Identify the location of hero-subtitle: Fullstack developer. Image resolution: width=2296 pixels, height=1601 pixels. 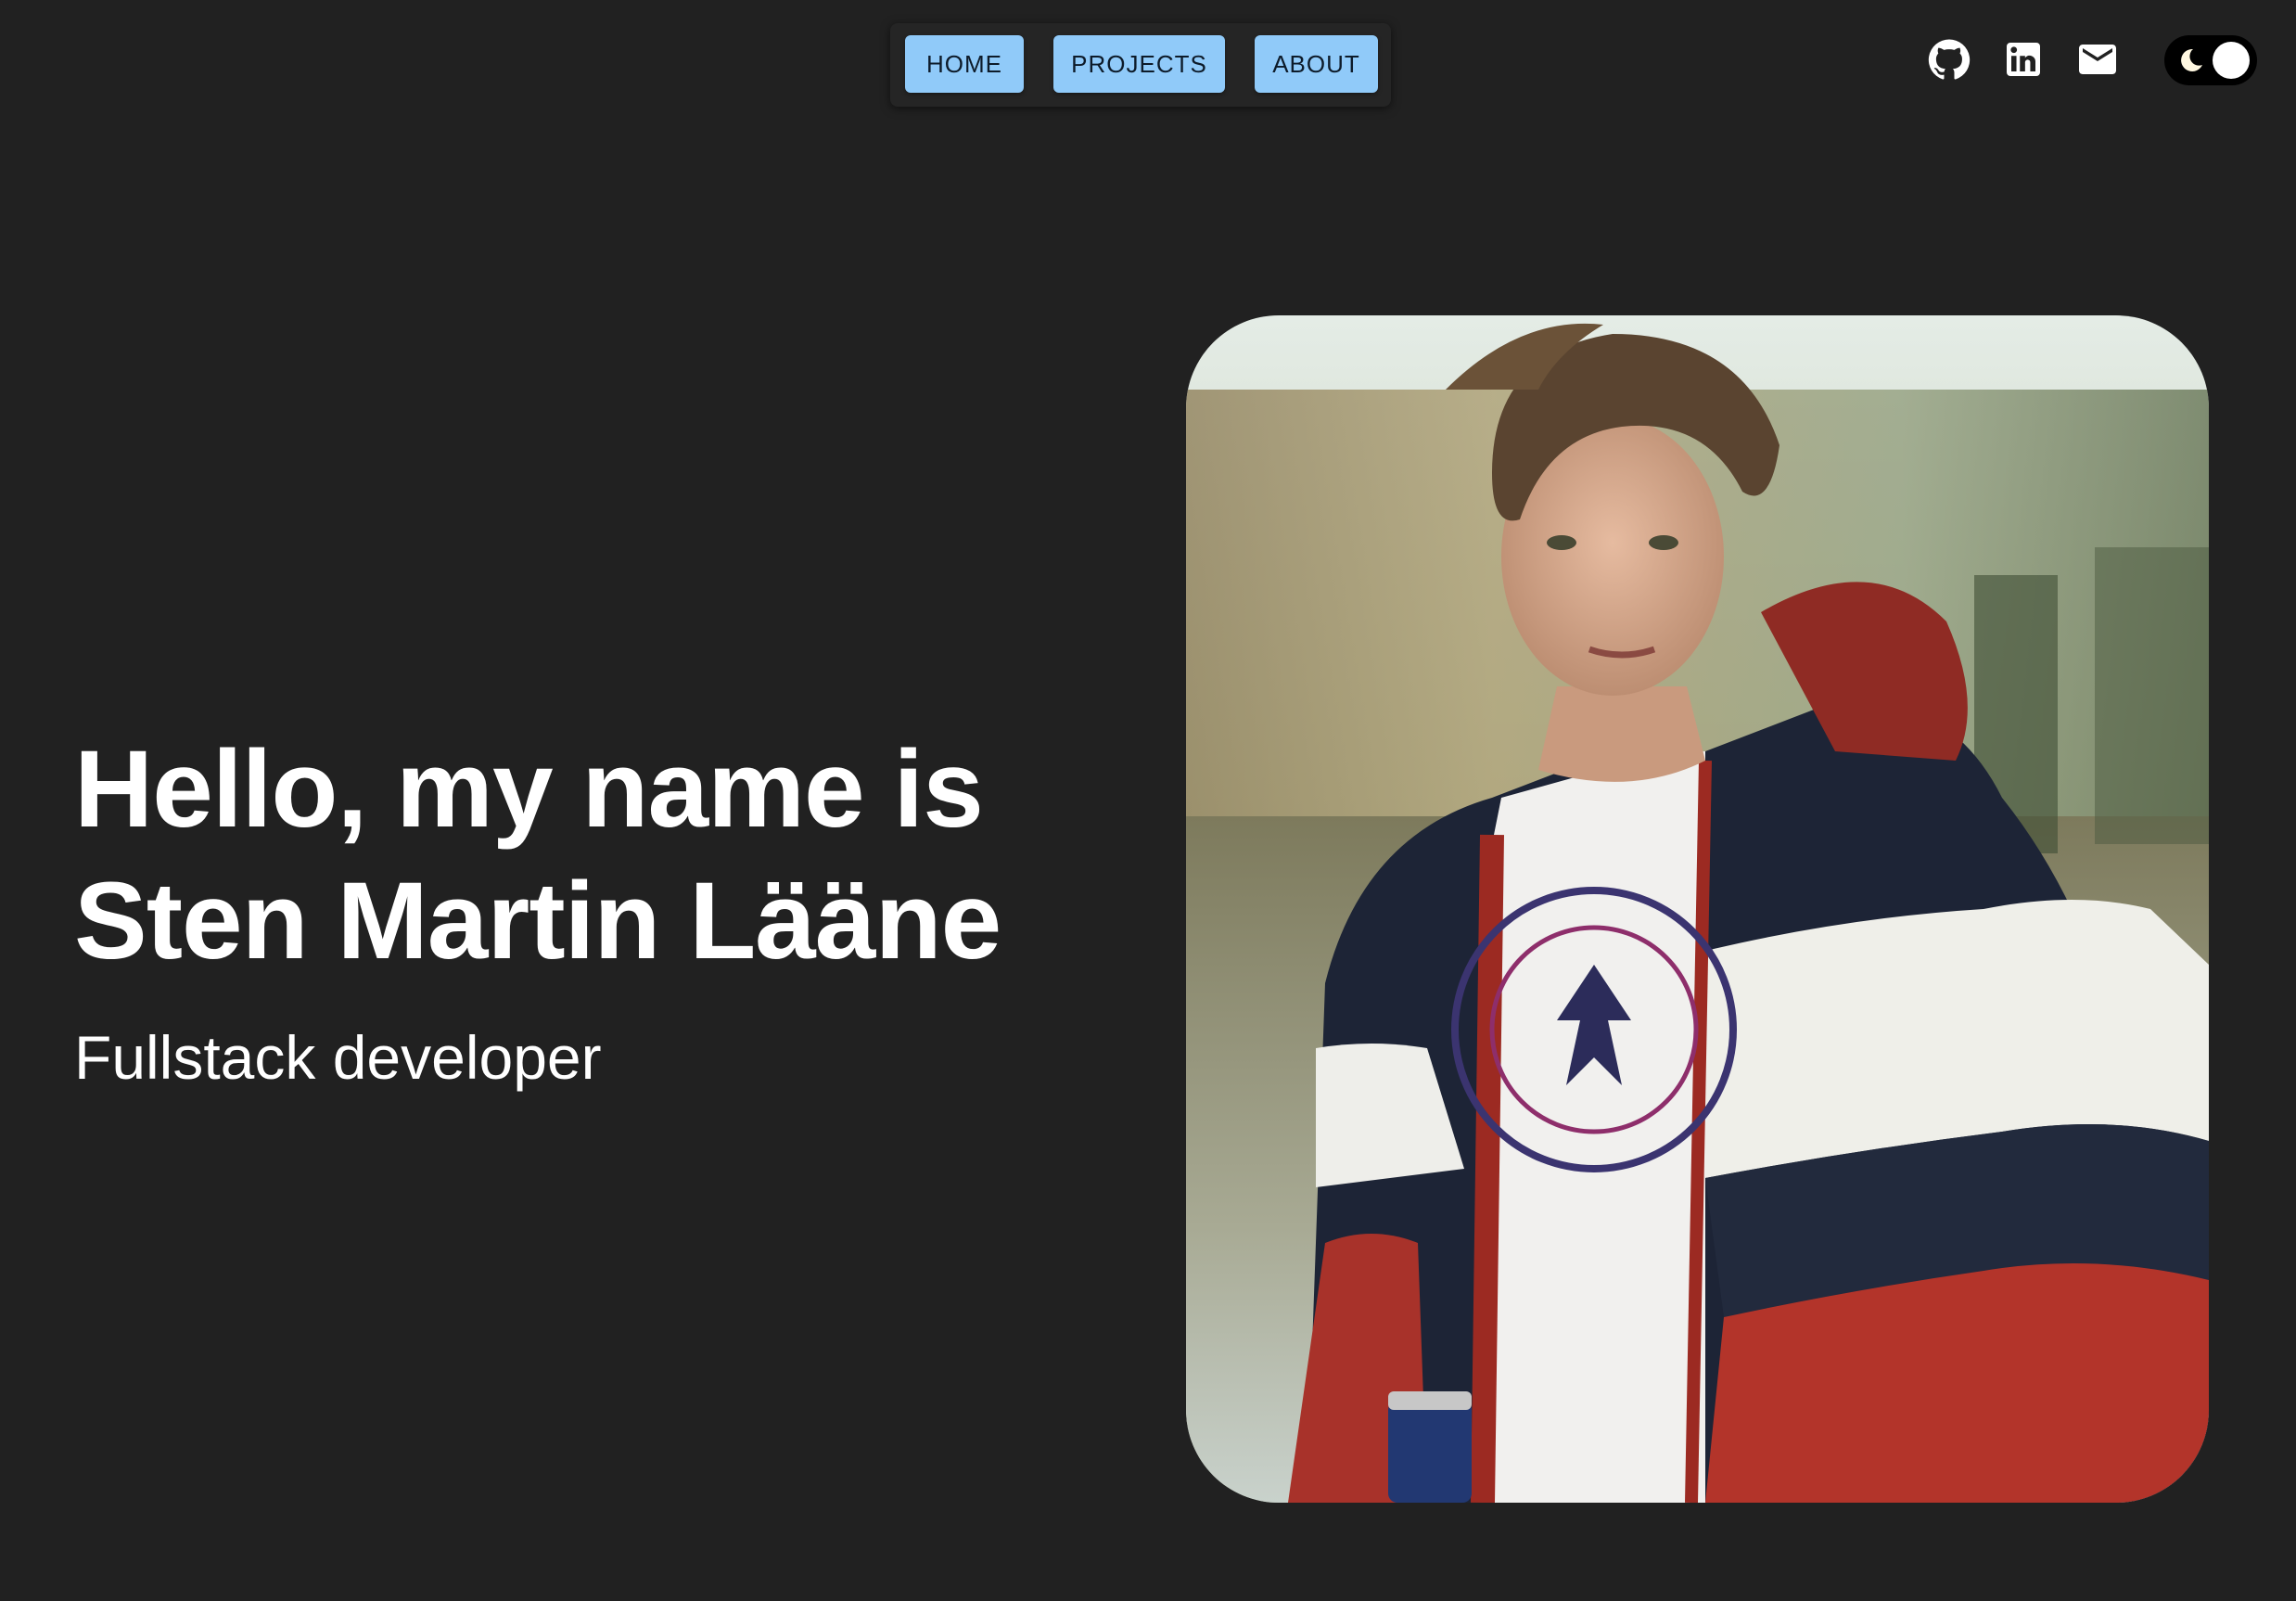
(338, 1058).